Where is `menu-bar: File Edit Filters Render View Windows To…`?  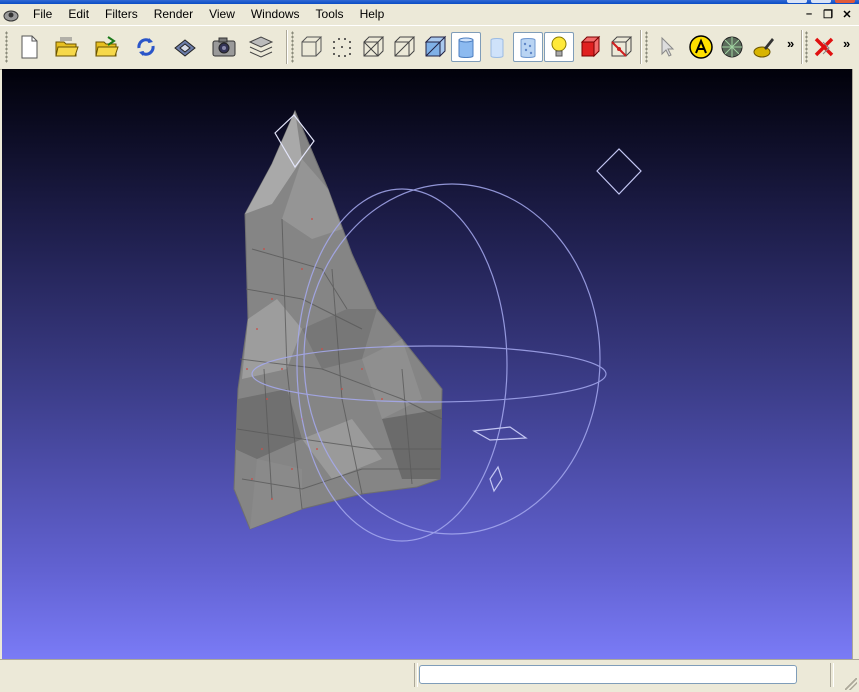 menu-bar: File Edit Filters Render View Windows To… is located at coordinates (429, 14).